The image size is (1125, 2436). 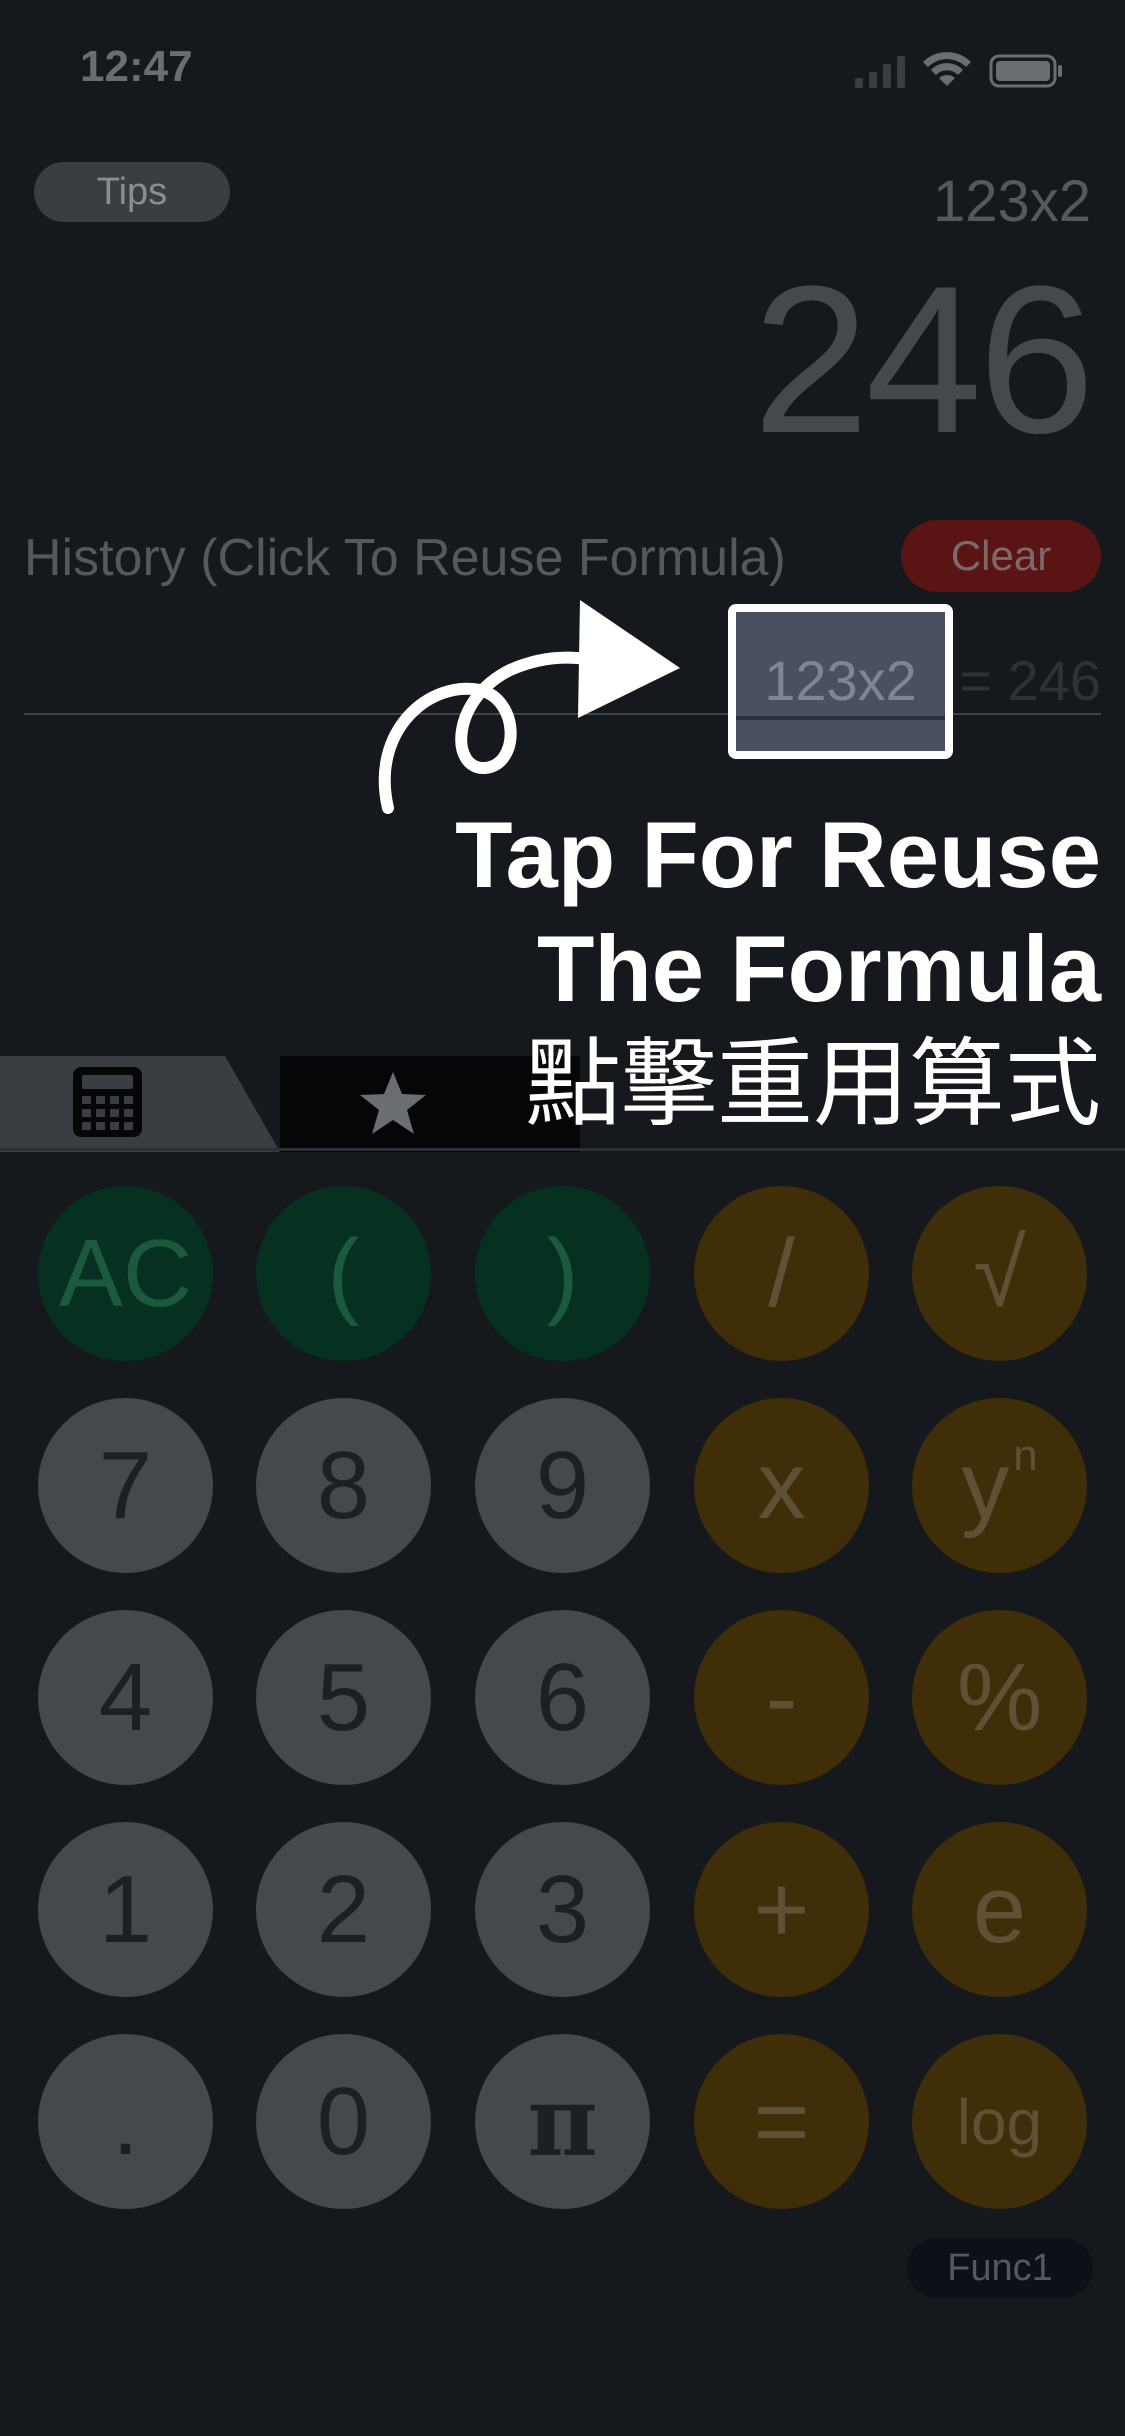 I want to click on key-4: 4, so click(x=125, y=1697).